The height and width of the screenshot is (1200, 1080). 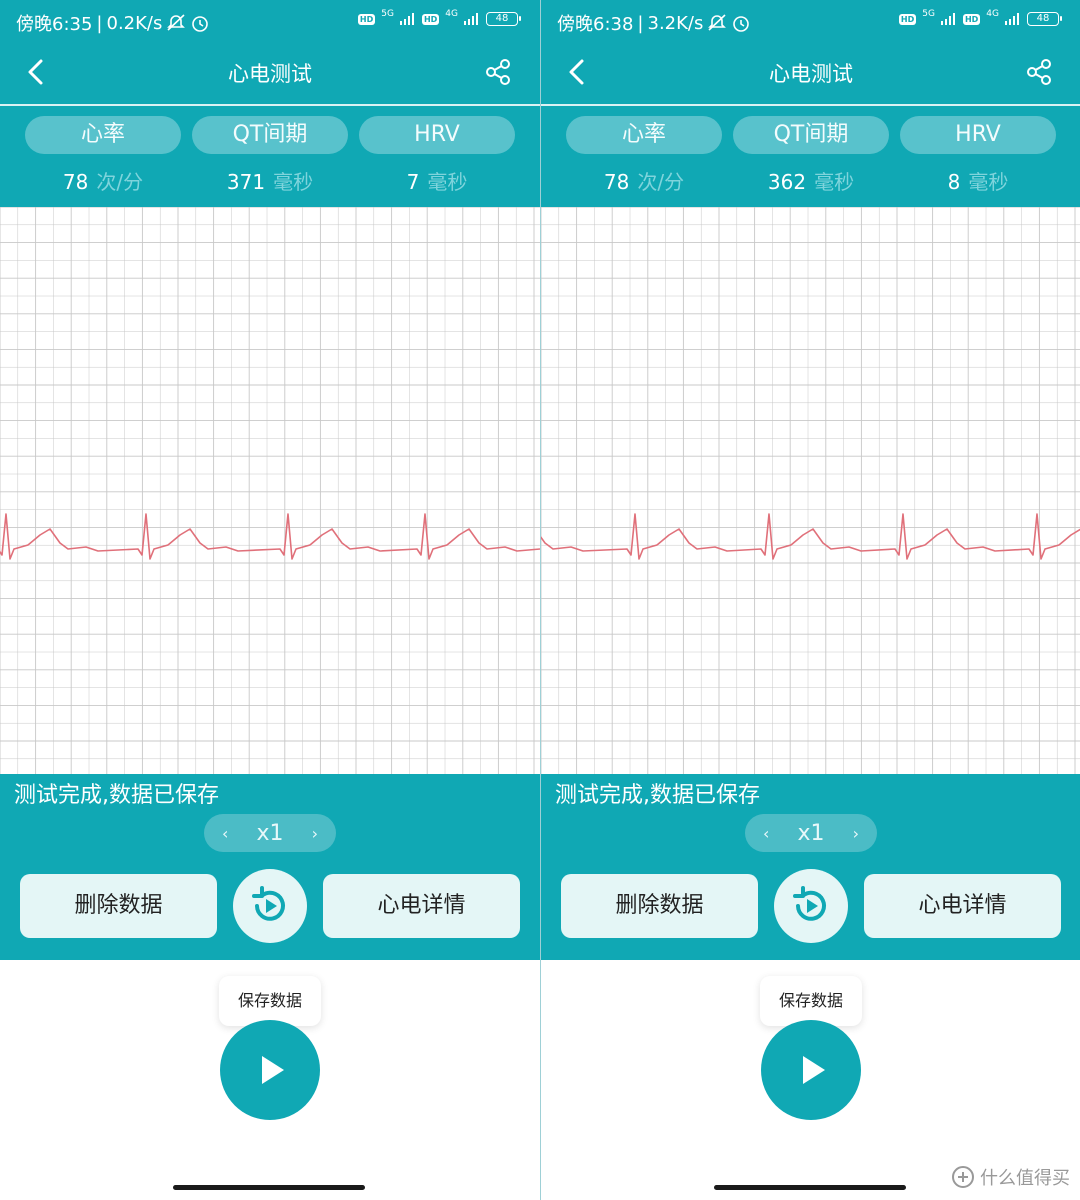 What do you see at coordinates (978, 182) in the screenshot?
I see `metric-hrv: 8 毫秒` at bounding box center [978, 182].